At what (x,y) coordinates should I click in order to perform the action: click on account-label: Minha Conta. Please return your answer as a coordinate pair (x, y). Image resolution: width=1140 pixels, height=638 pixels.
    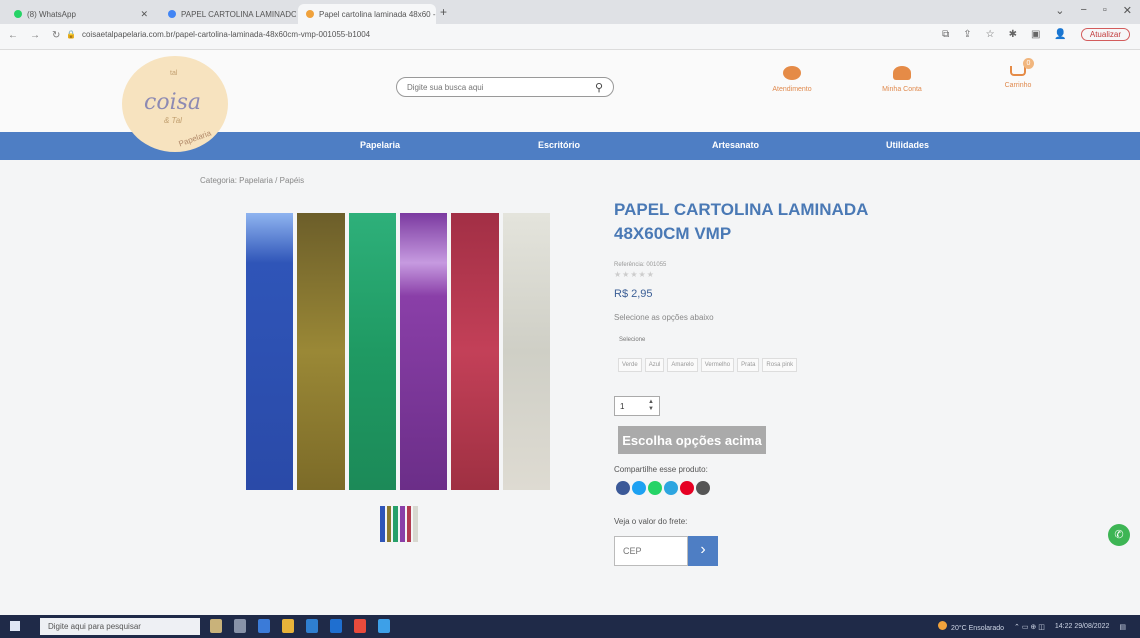
    Looking at the image, I should click on (902, 89).